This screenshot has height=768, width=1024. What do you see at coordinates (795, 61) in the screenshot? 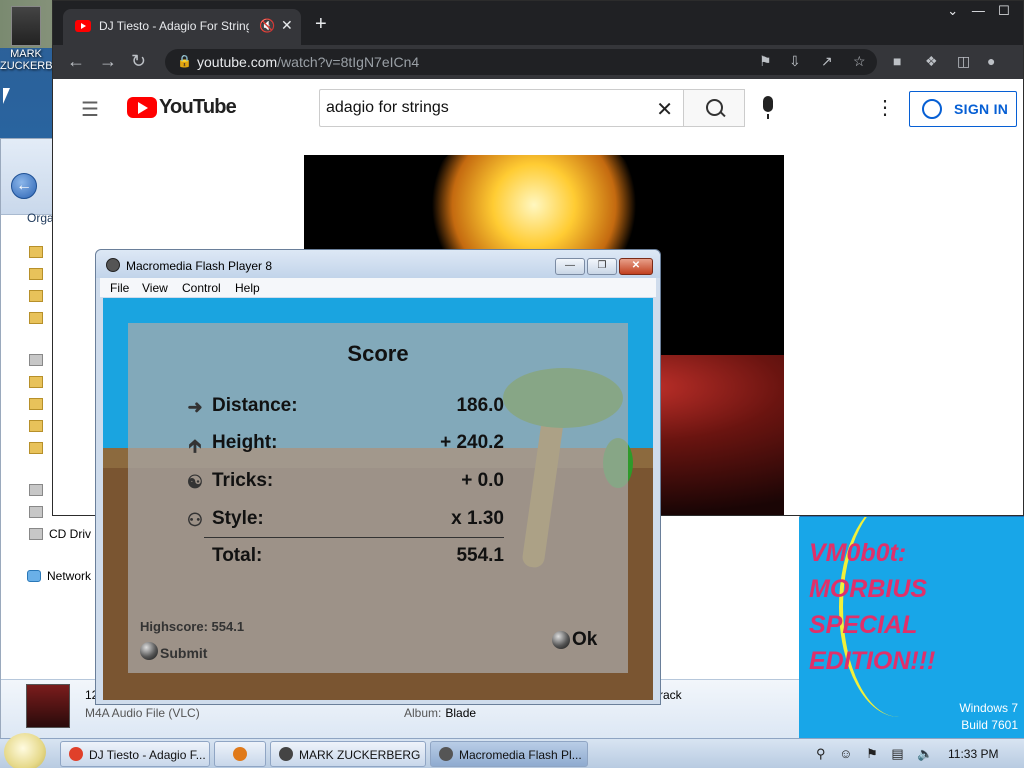
I see `install-icon: ⇩` at bounding box center [795, 61].